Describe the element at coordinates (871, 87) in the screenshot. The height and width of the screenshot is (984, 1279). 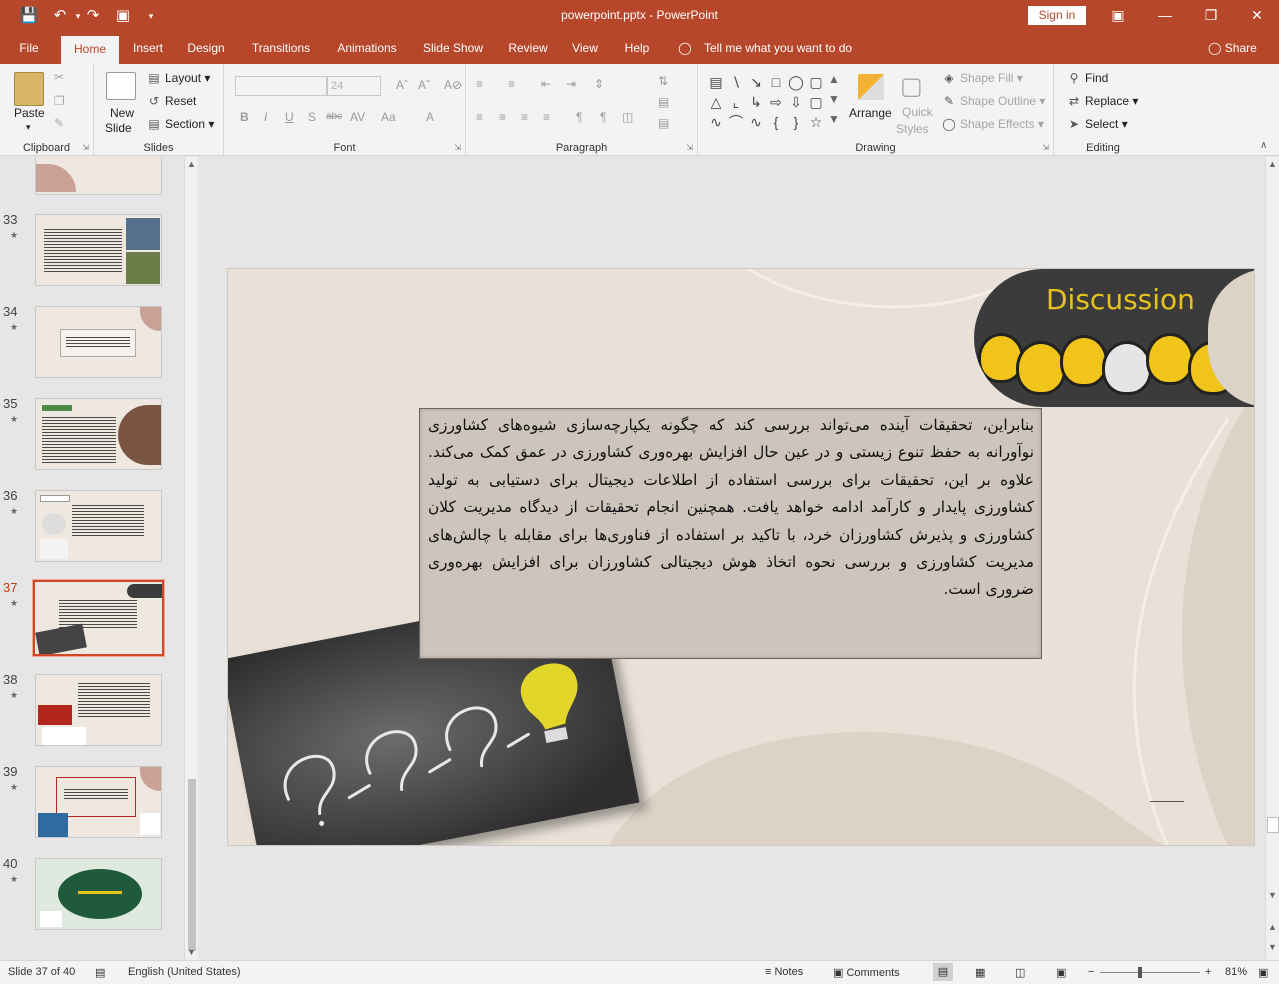
I see `arrange-icon` at that location.